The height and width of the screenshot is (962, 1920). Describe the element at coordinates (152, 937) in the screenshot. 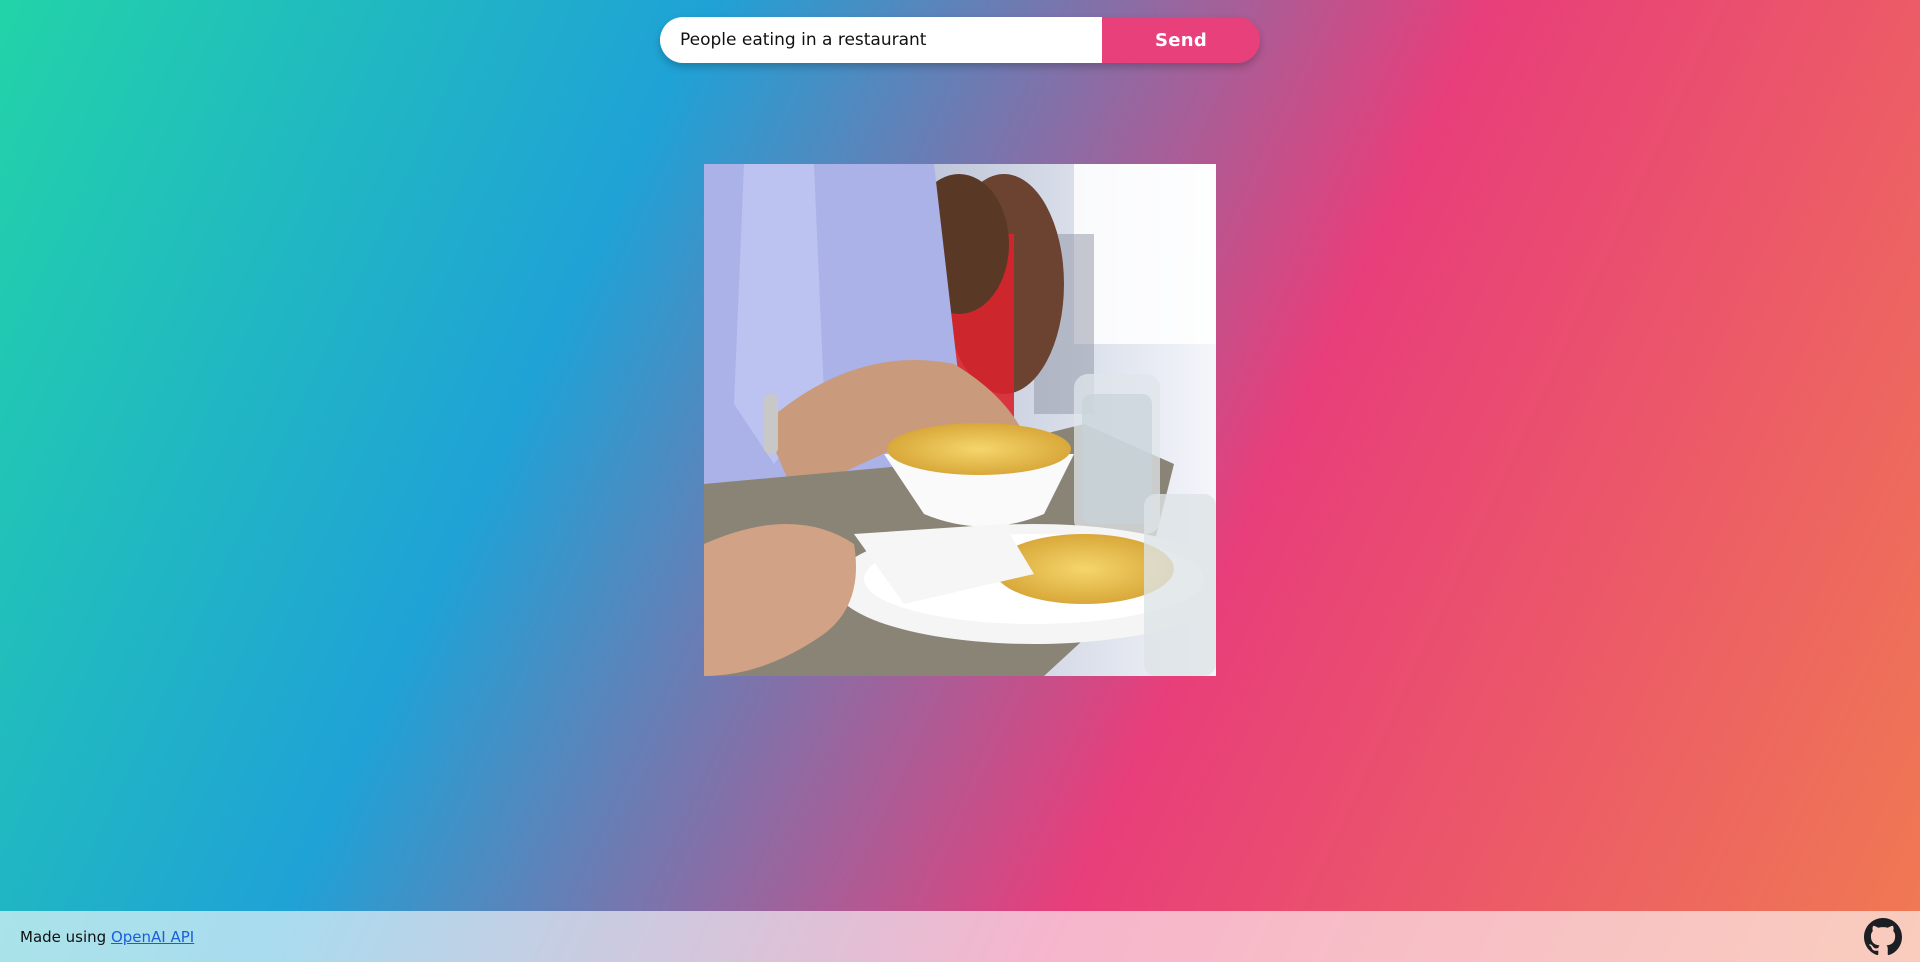

I see `openai-api-link: OpenAI API` at that location.